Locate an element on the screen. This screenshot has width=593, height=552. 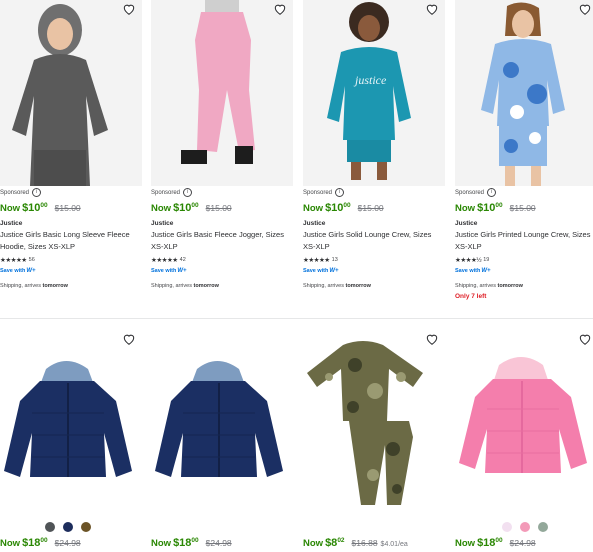
rating: ★★★★★ 13 is located at coordinates (320, 260).